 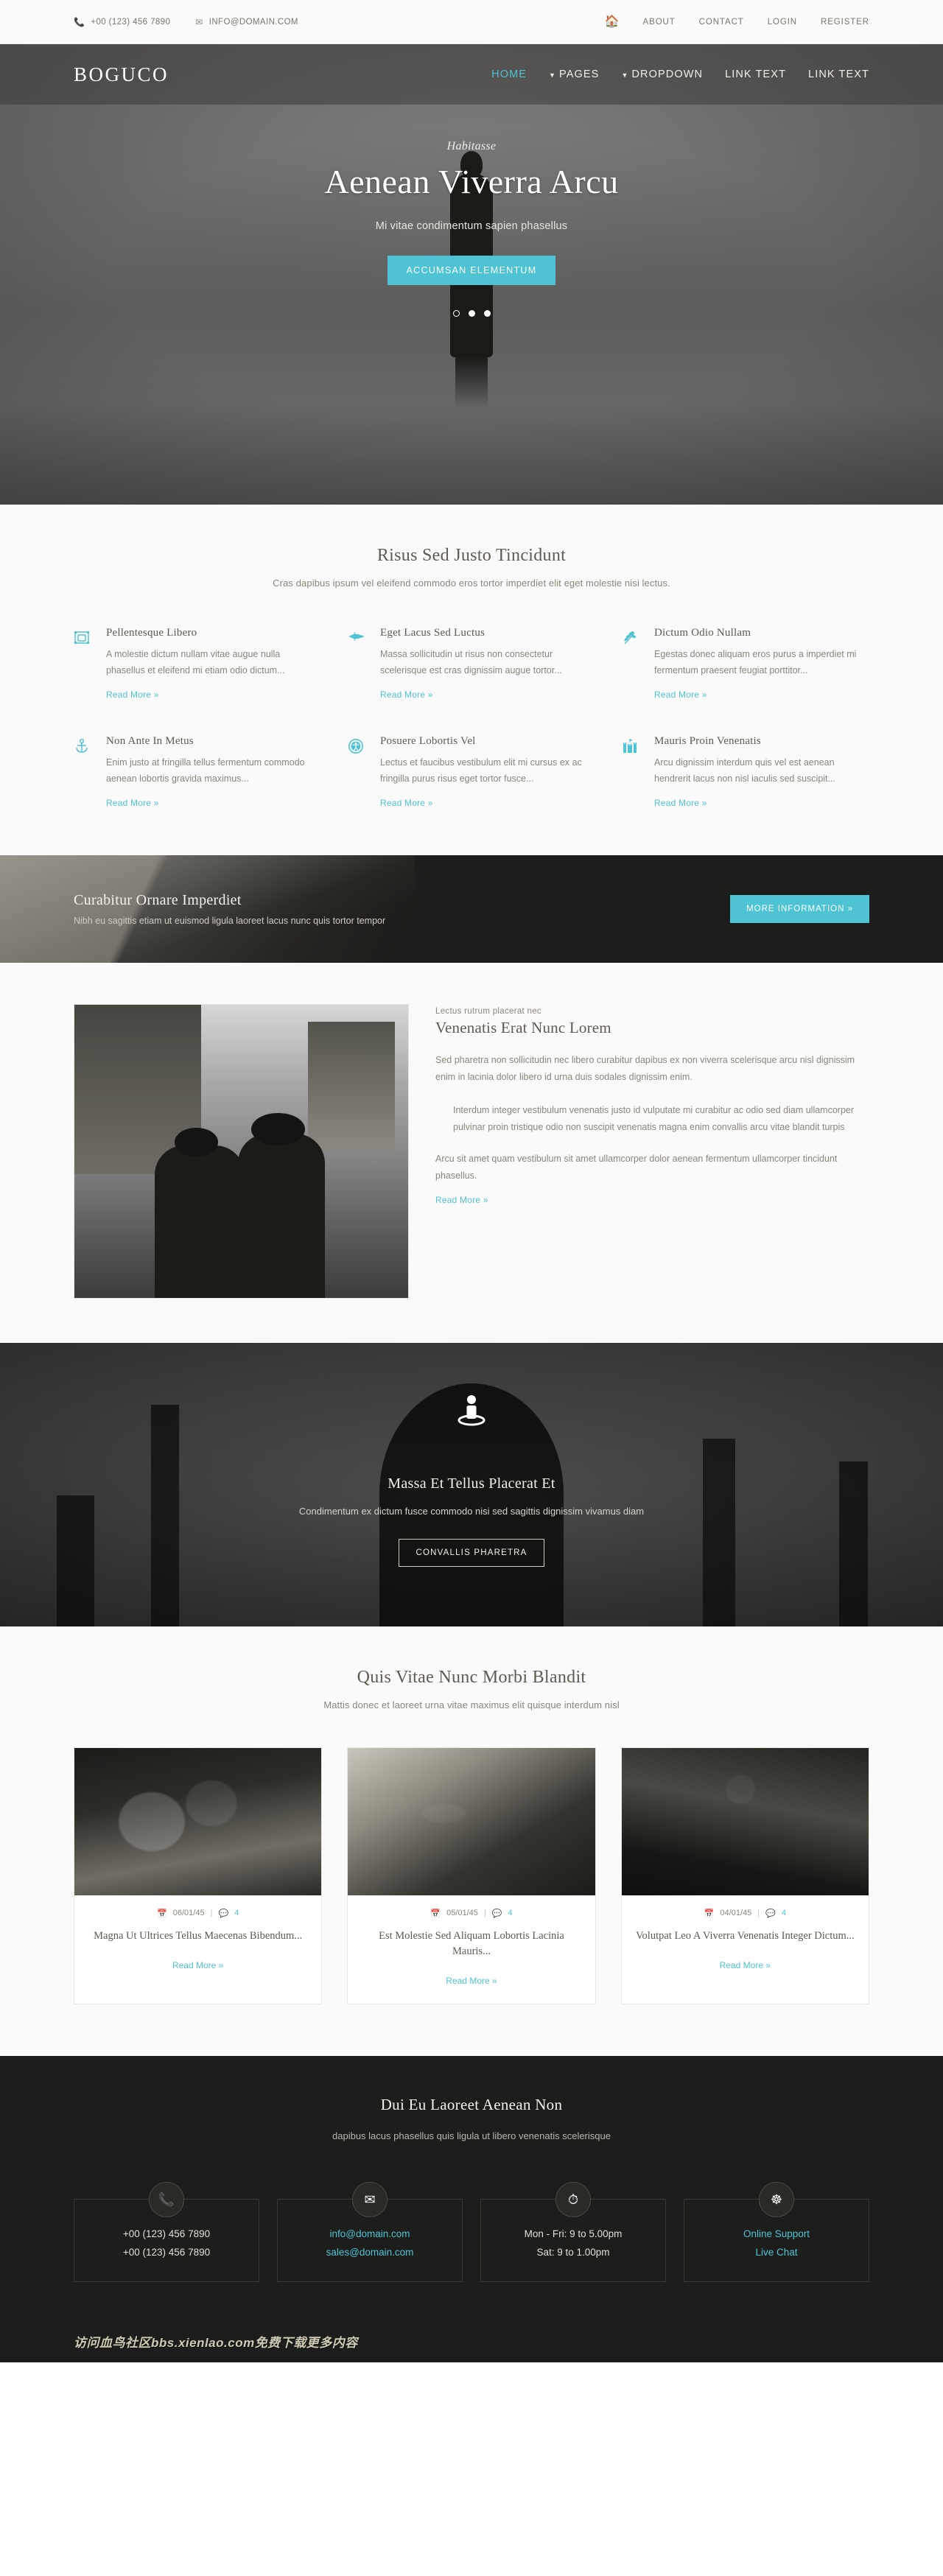 I want to click on envelope-icon: ✉, so click(x=370, y=2199).